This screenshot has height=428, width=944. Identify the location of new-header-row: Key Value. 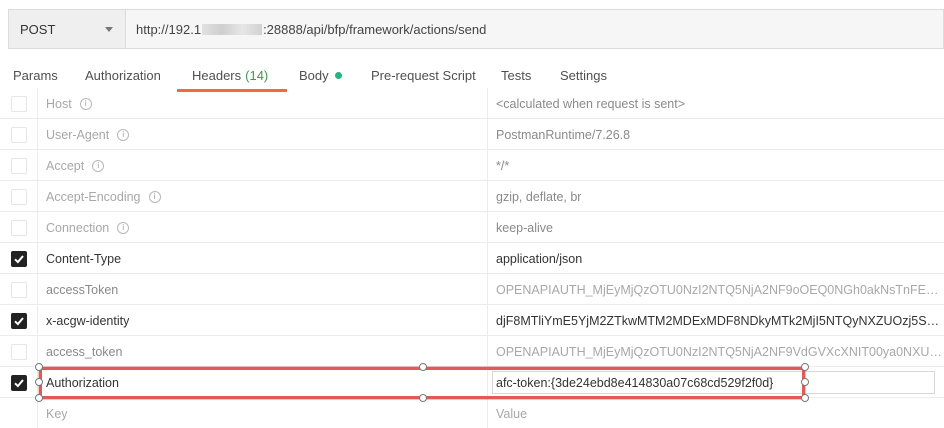
(472, 413).